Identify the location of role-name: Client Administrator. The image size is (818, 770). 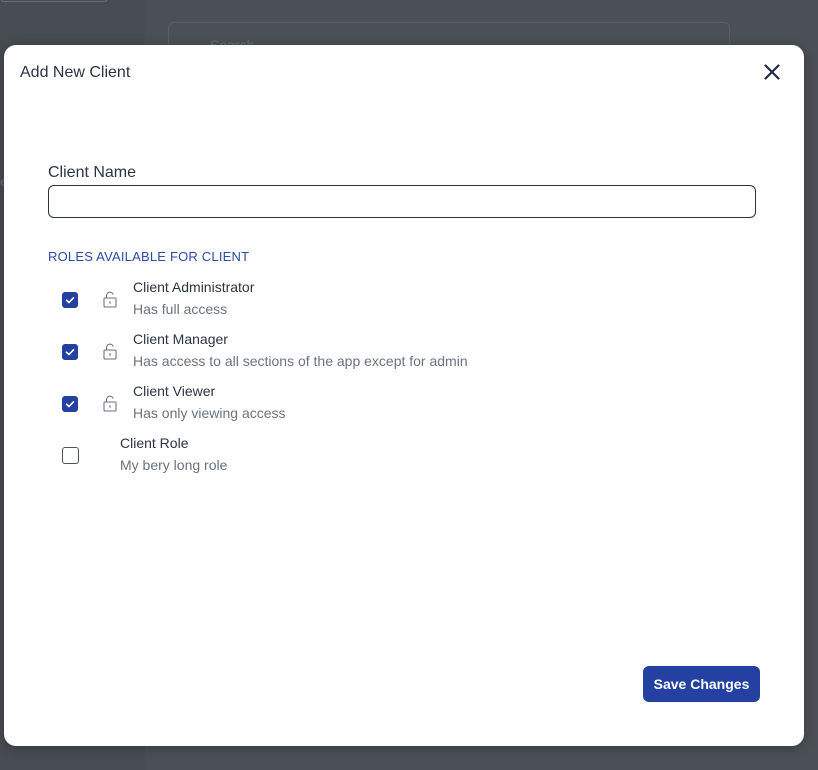
(194, 287).